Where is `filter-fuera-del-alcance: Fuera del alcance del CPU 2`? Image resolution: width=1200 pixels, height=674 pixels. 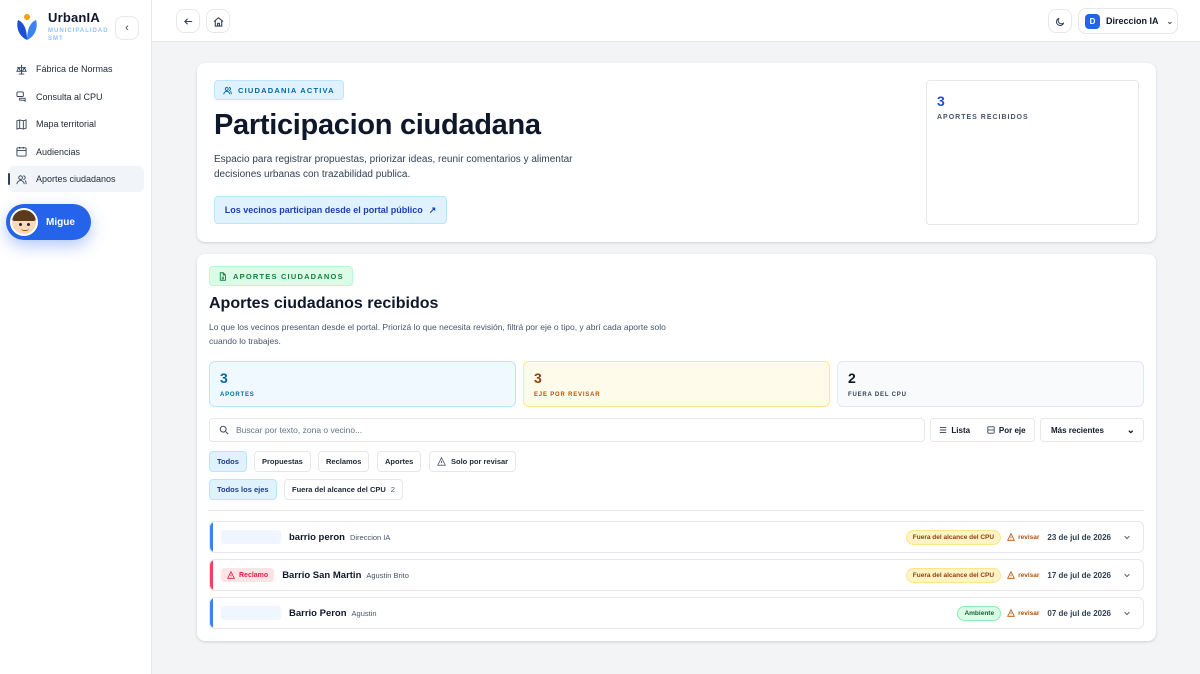 filter-fuera-del-alcance: Fuera del alcance del CPU 2 is located at coordinates (343, 489).